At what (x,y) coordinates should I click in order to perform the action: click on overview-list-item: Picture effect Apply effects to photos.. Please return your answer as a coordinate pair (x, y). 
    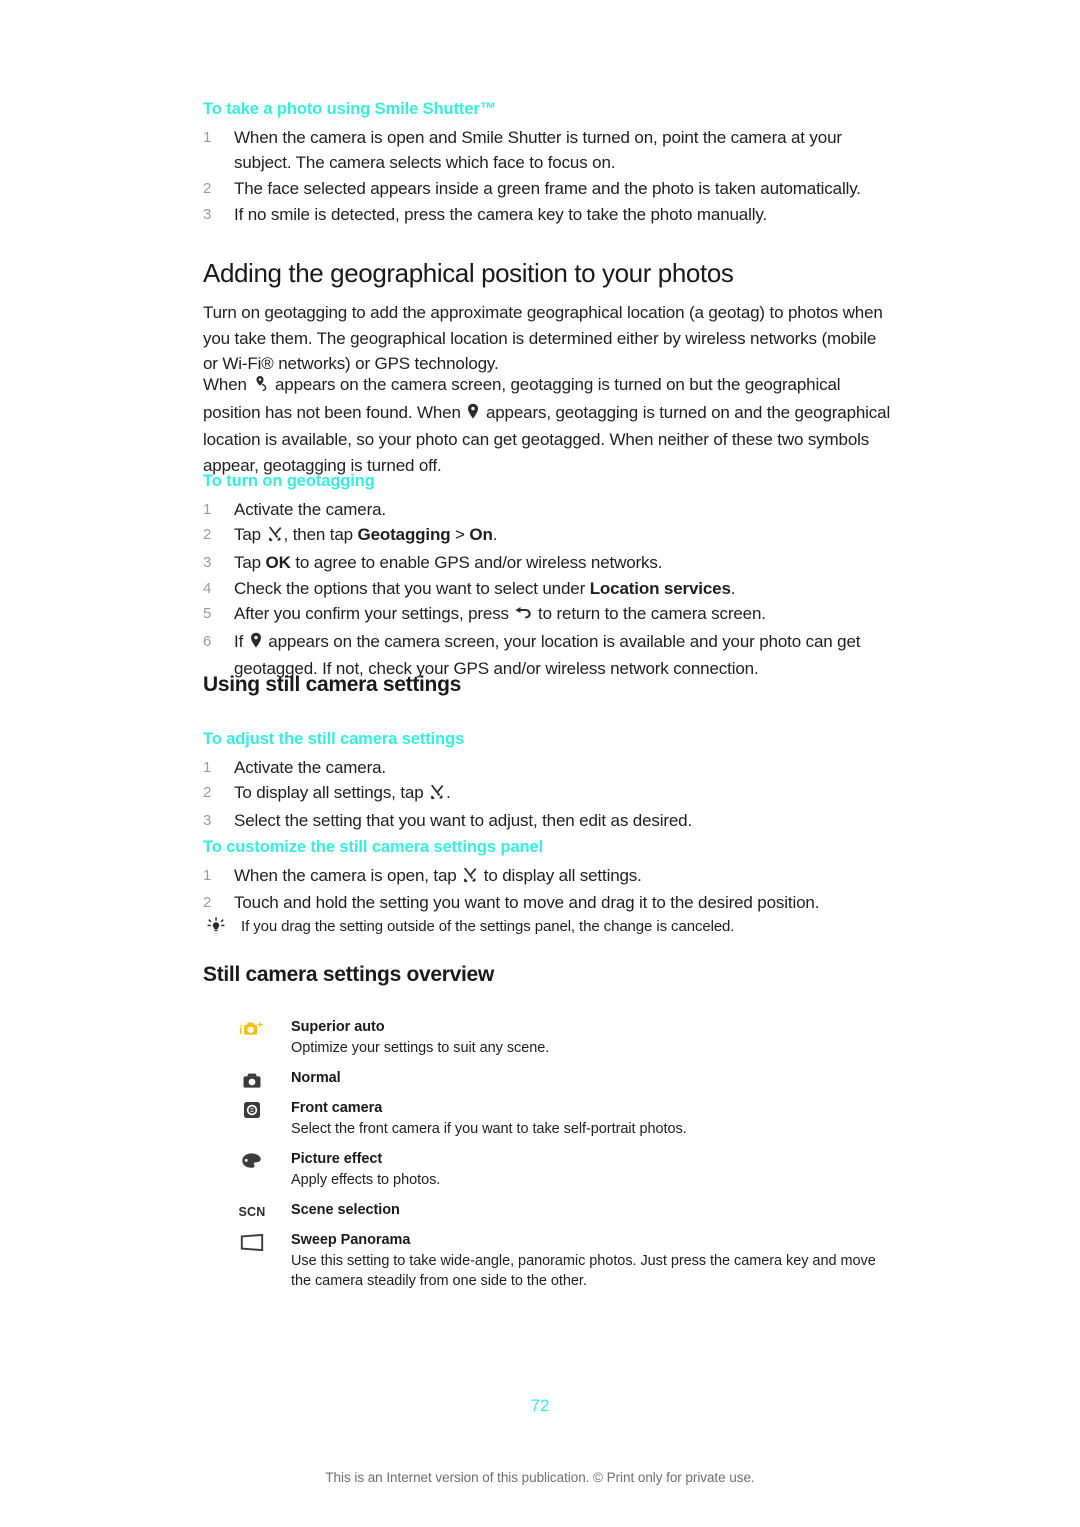
    Looking at the image, I should click on (548, 1170).